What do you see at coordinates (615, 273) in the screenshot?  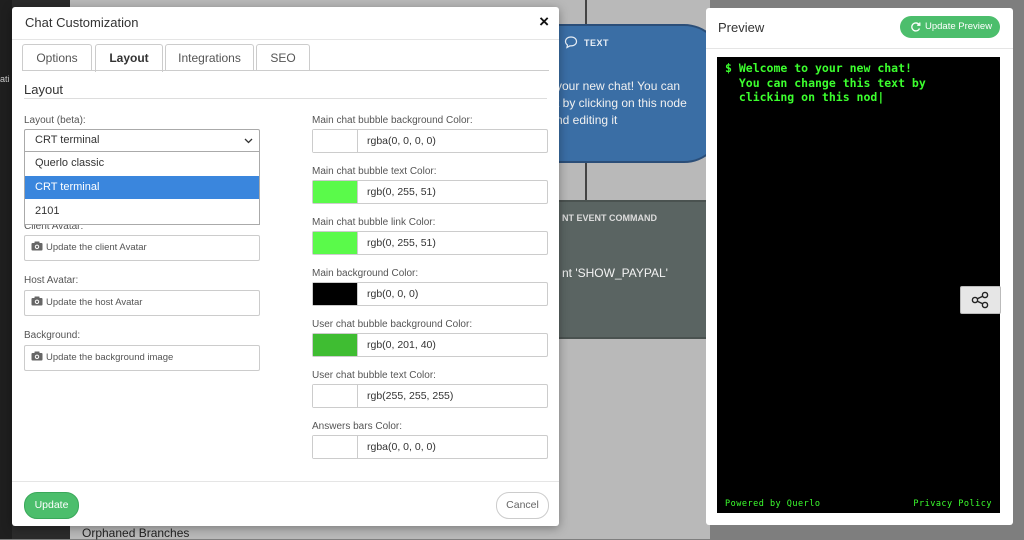 I see `event-node-body: nt 'SHOW_PAYPAL'` at bounding box center [615, 273].